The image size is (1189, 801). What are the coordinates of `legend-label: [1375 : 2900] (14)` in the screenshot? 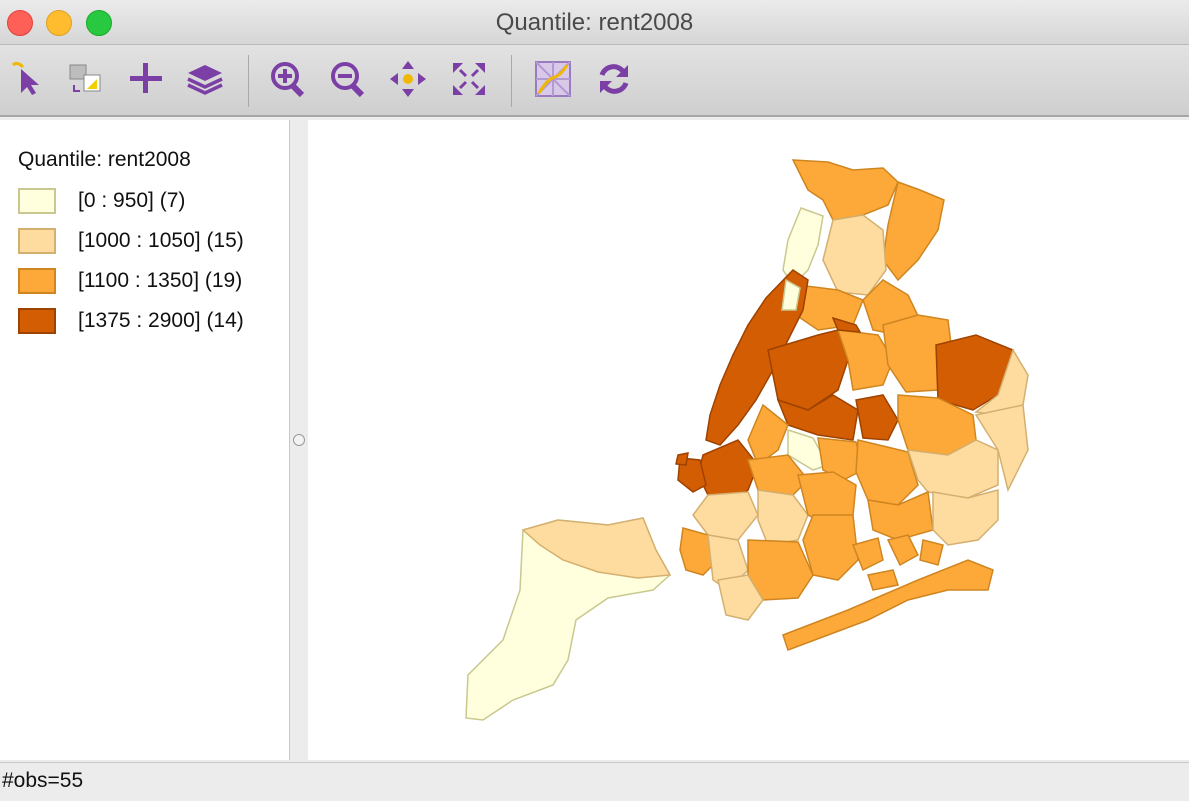 It's located at (161, 320).